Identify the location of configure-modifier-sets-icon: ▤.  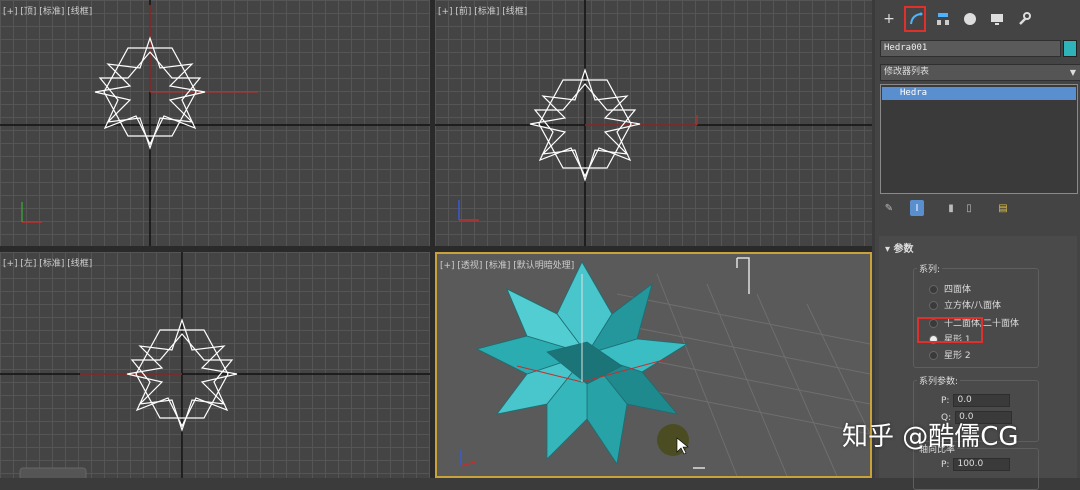
(1003, 208).